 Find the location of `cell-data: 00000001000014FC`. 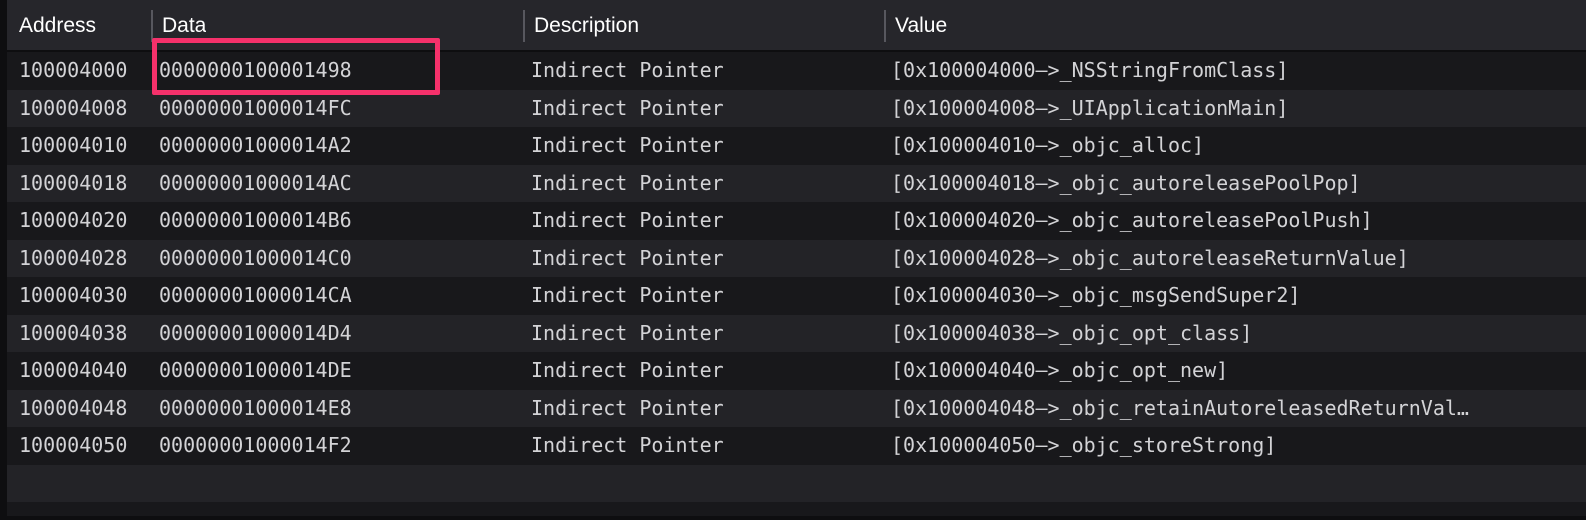

cell-data: 00000001000014FC is located at coordinates (339, 109).